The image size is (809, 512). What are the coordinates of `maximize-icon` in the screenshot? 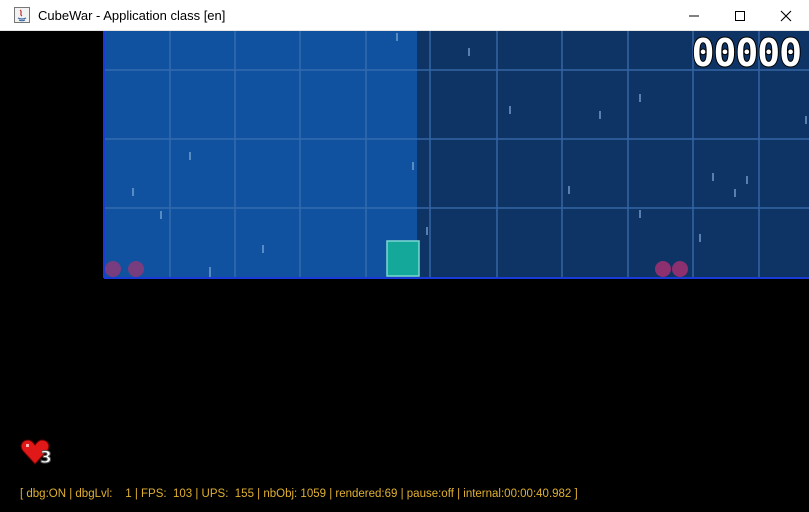 It's located at (740, 16).